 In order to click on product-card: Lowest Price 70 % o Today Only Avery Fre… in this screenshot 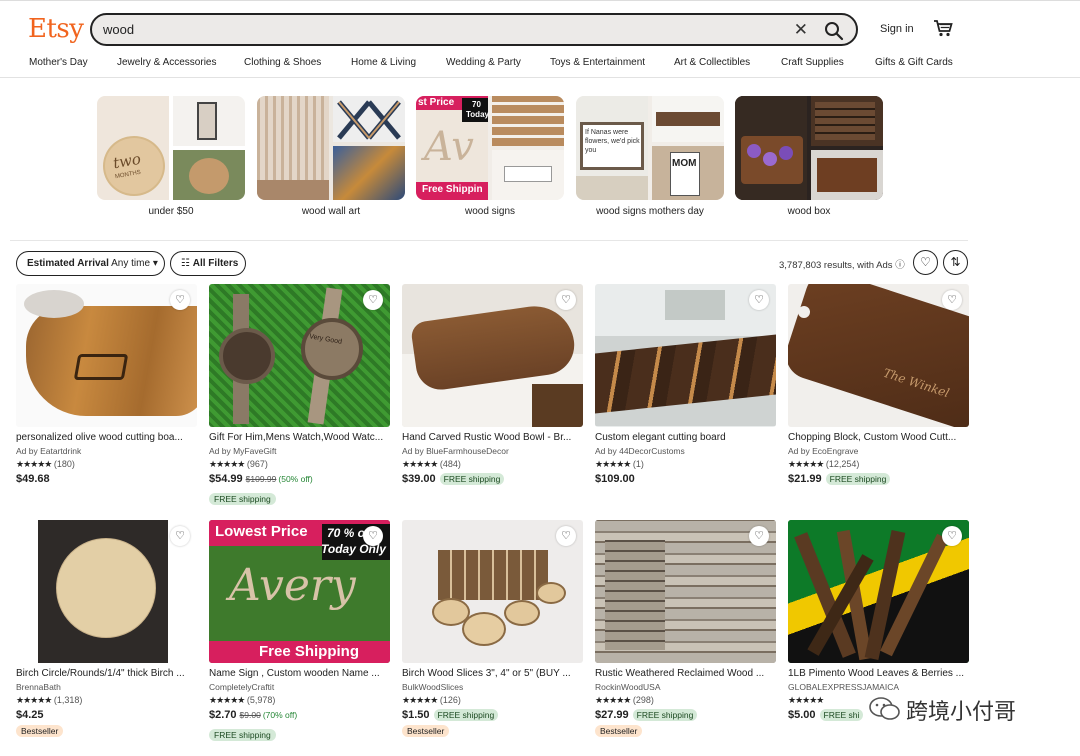, I will do `click(299, 631)`.